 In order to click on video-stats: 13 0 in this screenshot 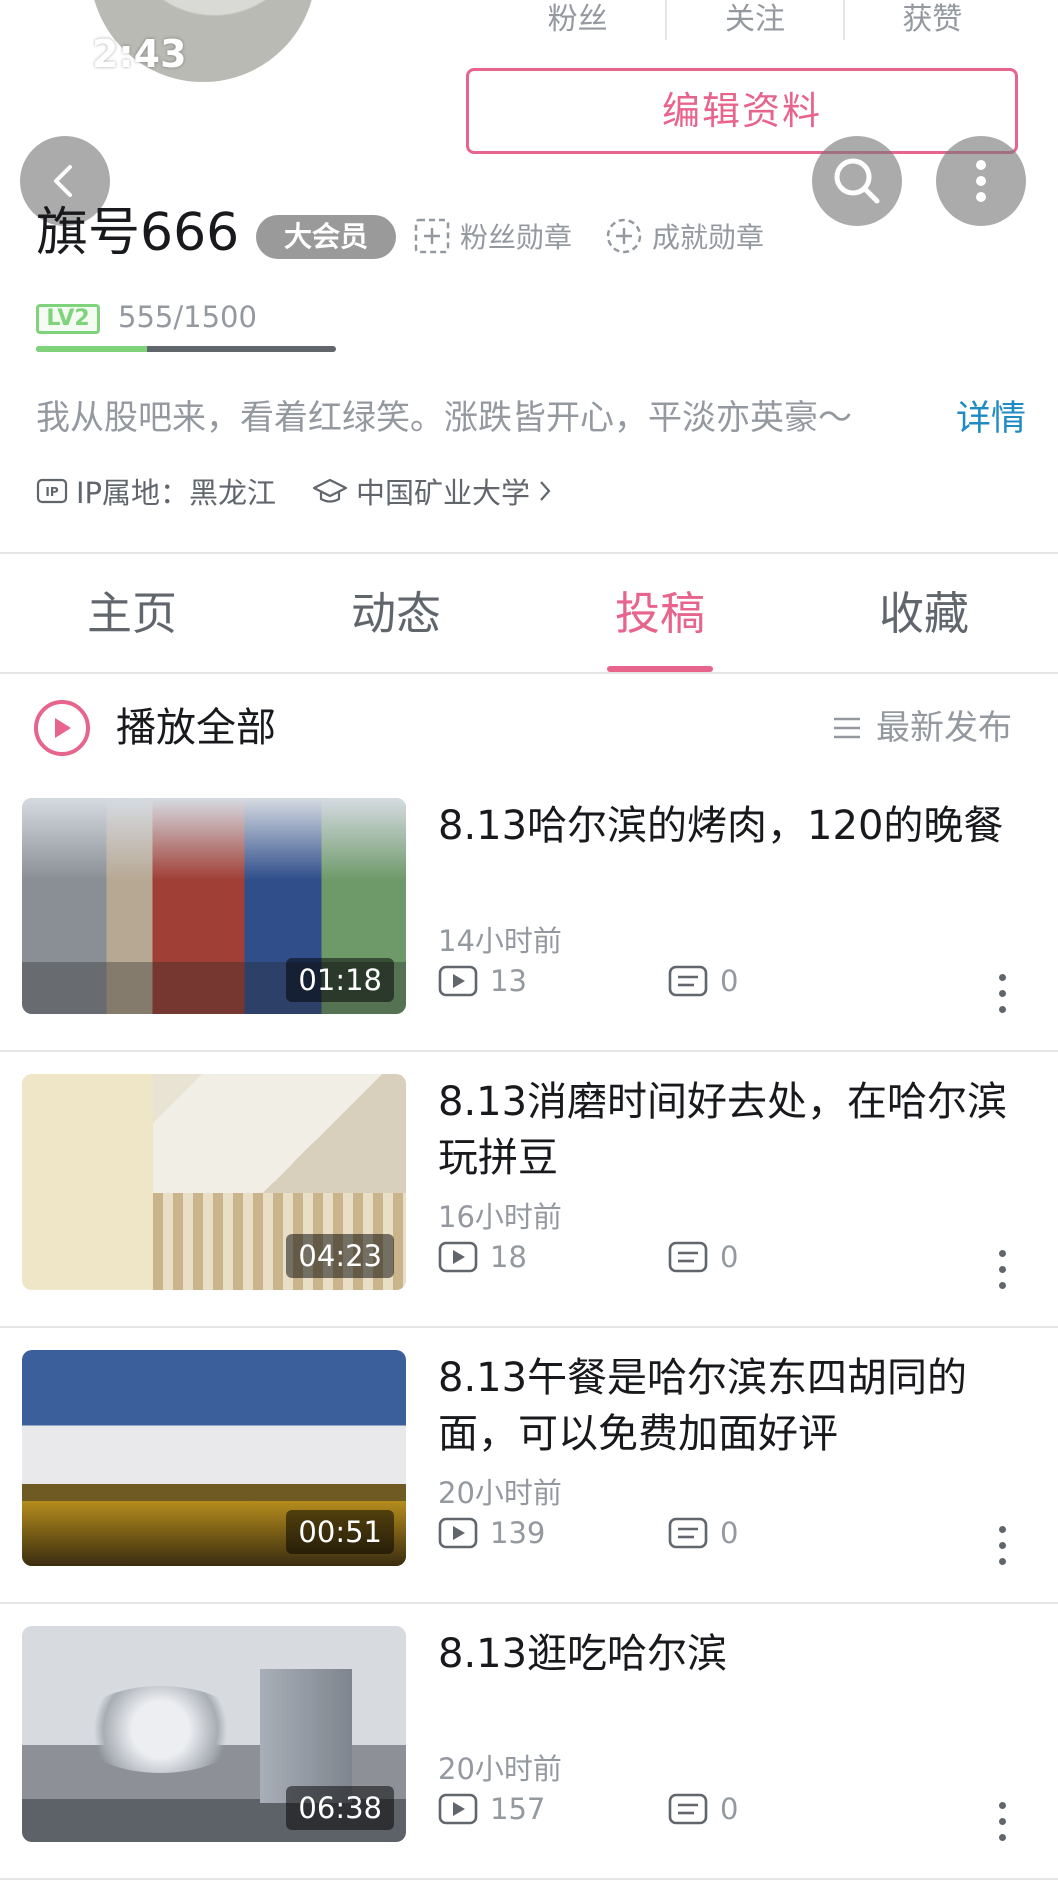, I will do `click(588, 981)`.